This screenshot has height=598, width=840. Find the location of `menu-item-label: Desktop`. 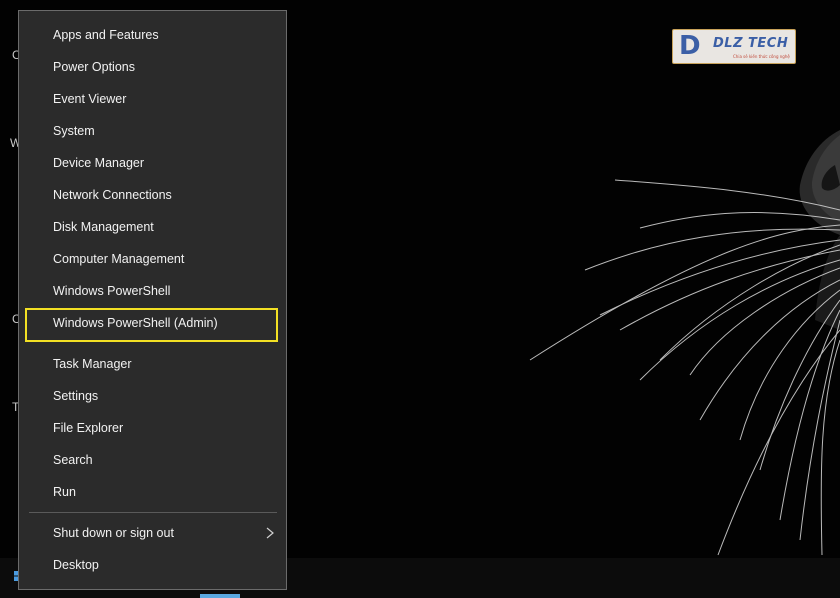

menu-item-label: Desktop is located at coordinates (76, 565).